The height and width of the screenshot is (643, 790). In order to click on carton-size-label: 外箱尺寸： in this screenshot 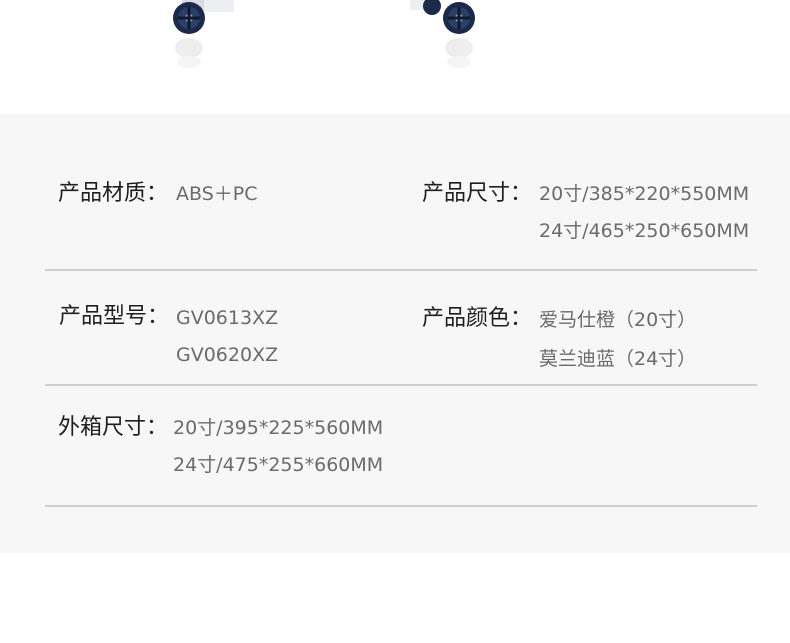, I will do `click(113, 427)`.